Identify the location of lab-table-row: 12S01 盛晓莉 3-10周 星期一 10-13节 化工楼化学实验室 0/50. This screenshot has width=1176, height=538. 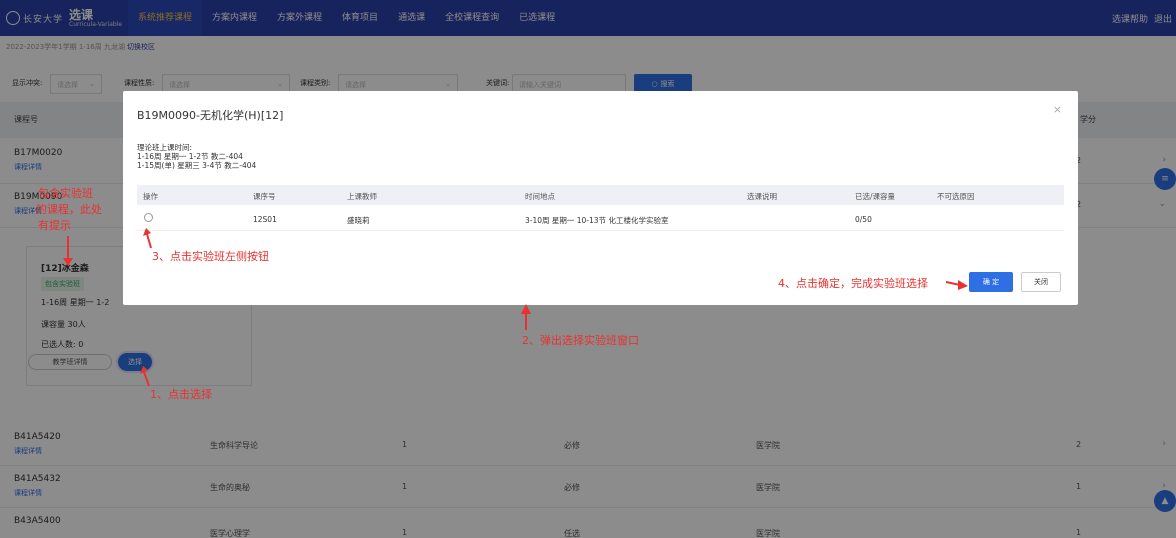
(600, 218).